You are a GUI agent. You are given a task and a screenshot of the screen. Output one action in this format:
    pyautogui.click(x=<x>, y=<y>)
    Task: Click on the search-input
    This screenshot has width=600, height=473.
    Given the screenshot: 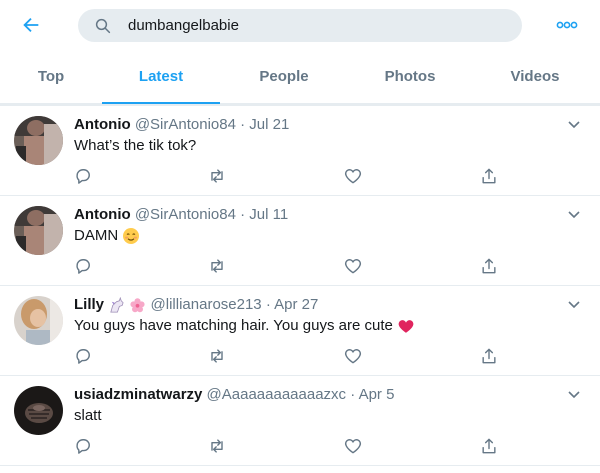 What is the action you would take?
    pyautogui.click(x=318, y=25)
    